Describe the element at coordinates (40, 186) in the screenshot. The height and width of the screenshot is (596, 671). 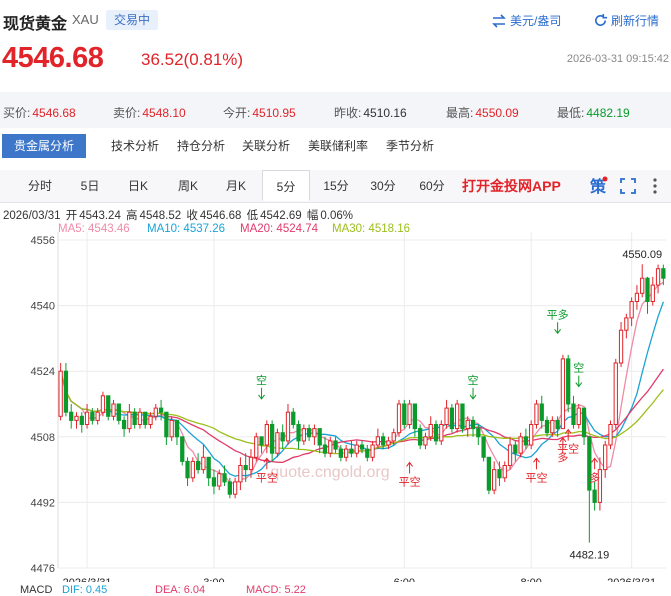
I see `period-tab-intraday: 分时` at that location.